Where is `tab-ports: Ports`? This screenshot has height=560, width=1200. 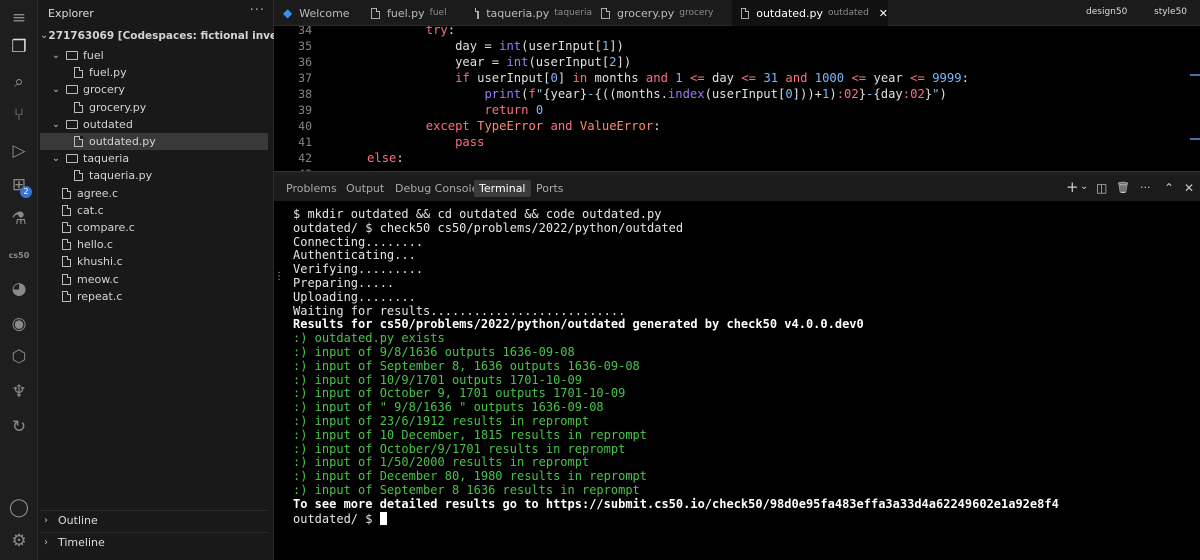
tab-ports: Ports is located at coordinates (550, 188).